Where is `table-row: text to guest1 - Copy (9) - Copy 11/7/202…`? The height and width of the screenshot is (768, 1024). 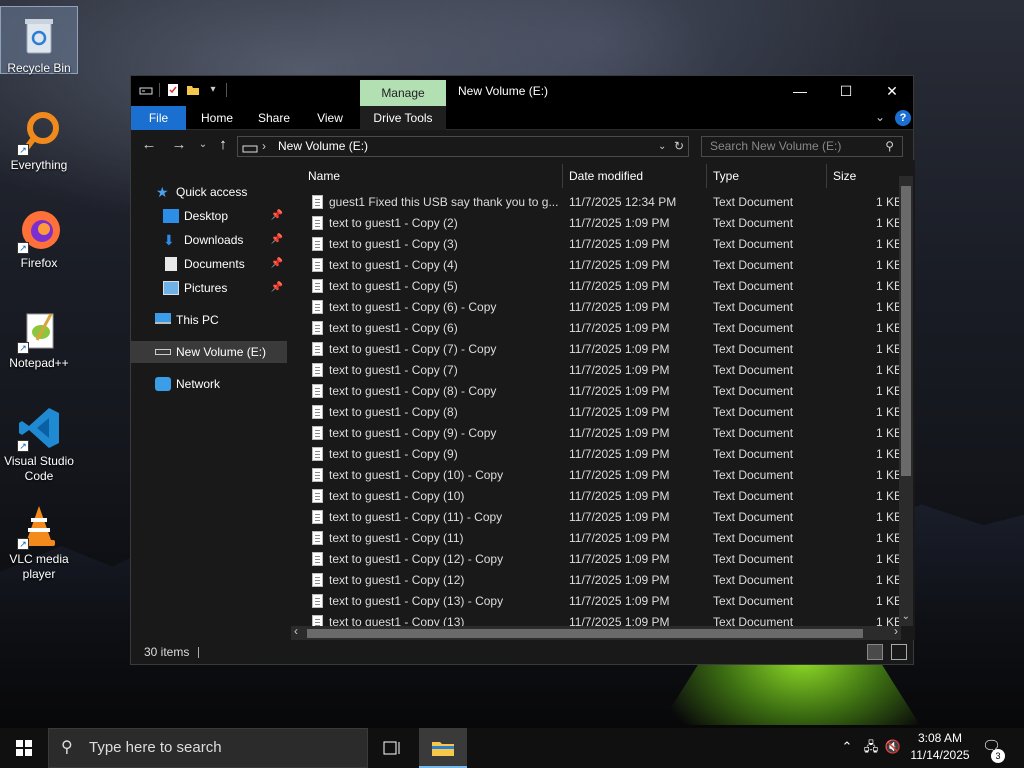
table-row: text to guest1 - Copy (9) - Copy 11/7/202… is located at coordinates (596, 433).